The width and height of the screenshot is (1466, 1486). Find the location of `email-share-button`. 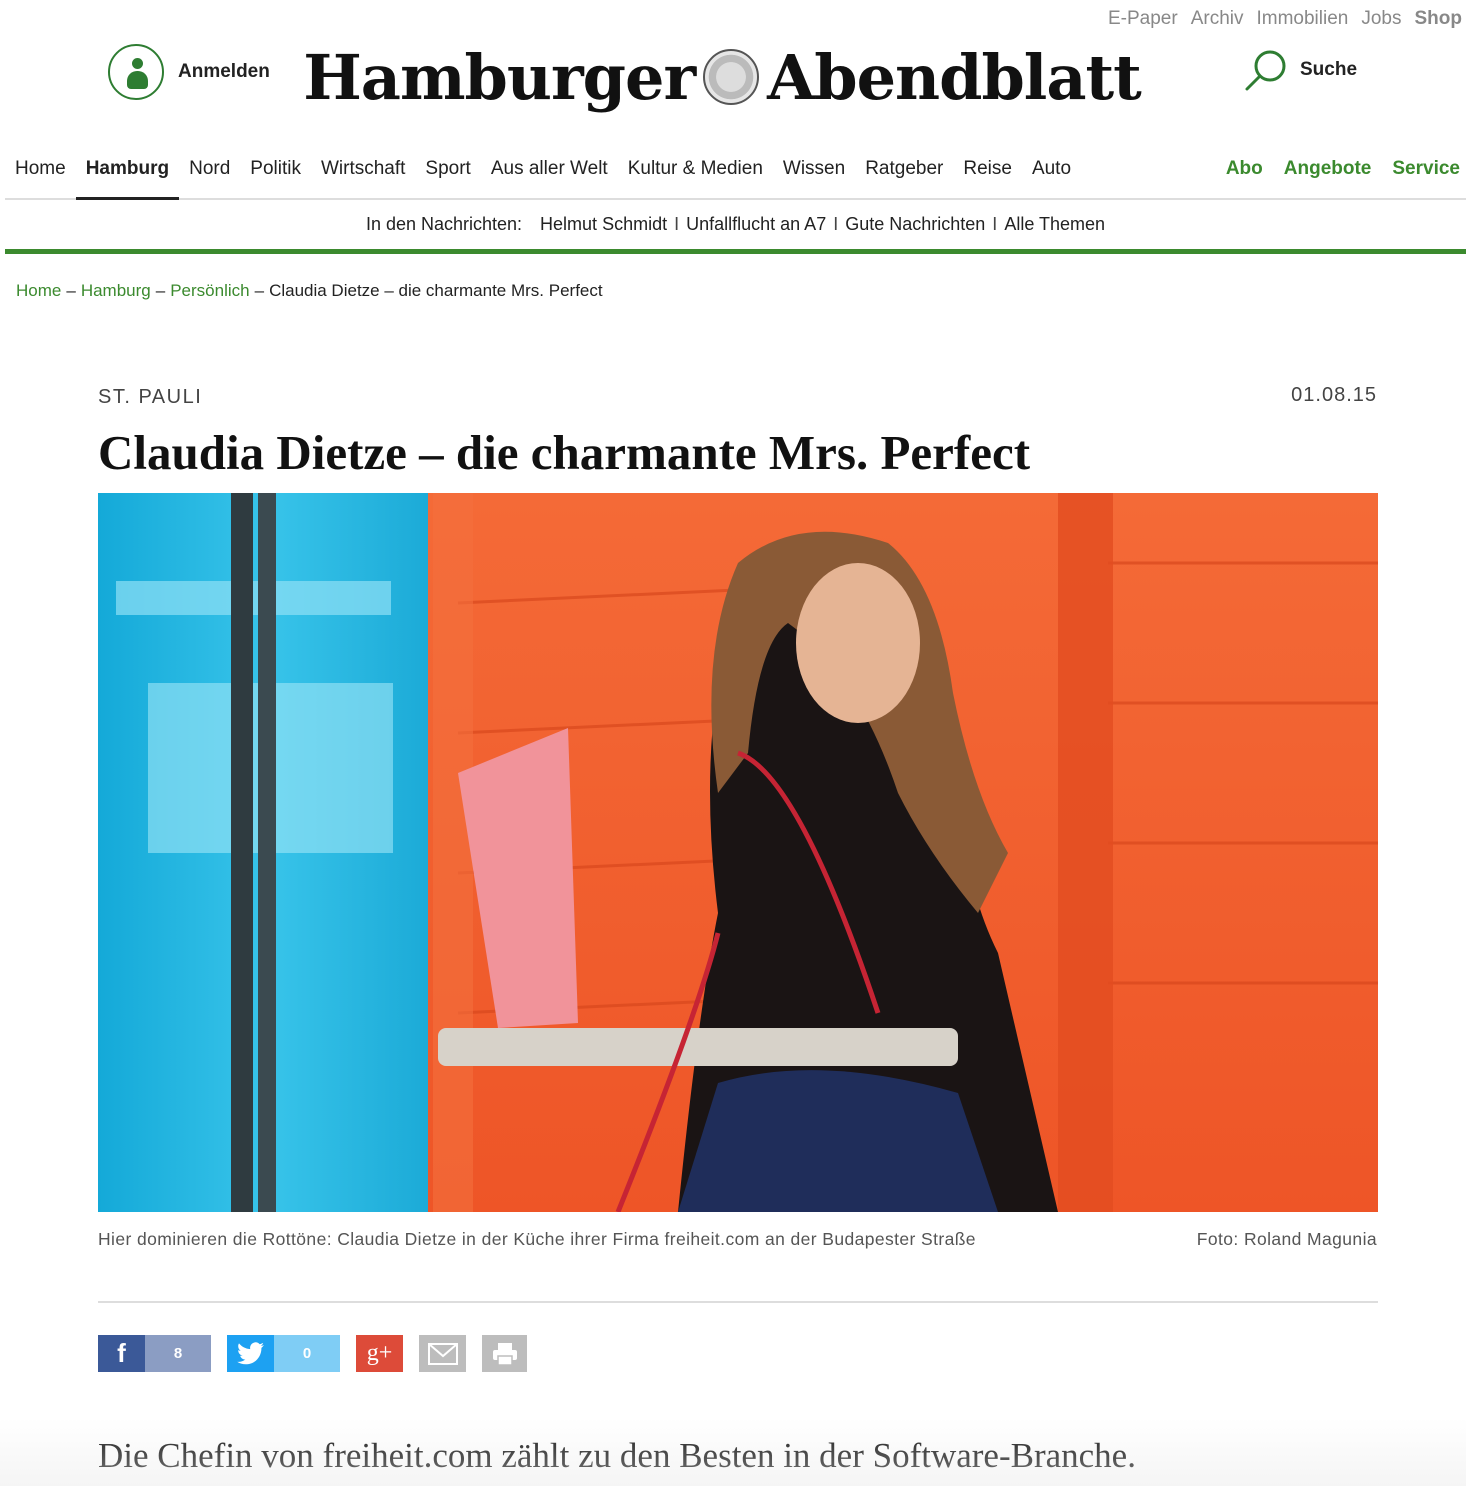

email-share-button is located at coordinates (442, 1353).